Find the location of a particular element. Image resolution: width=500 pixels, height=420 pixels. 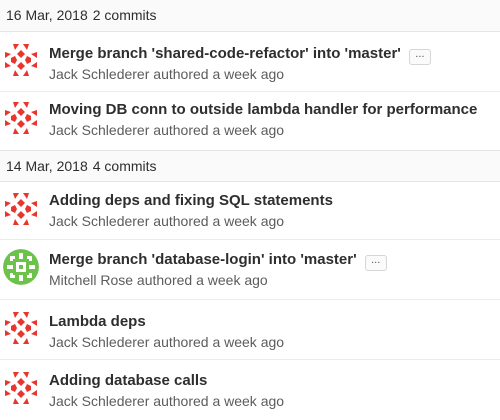

day-date: 16 Mar, 2018 is located at coordinates (47, 15).